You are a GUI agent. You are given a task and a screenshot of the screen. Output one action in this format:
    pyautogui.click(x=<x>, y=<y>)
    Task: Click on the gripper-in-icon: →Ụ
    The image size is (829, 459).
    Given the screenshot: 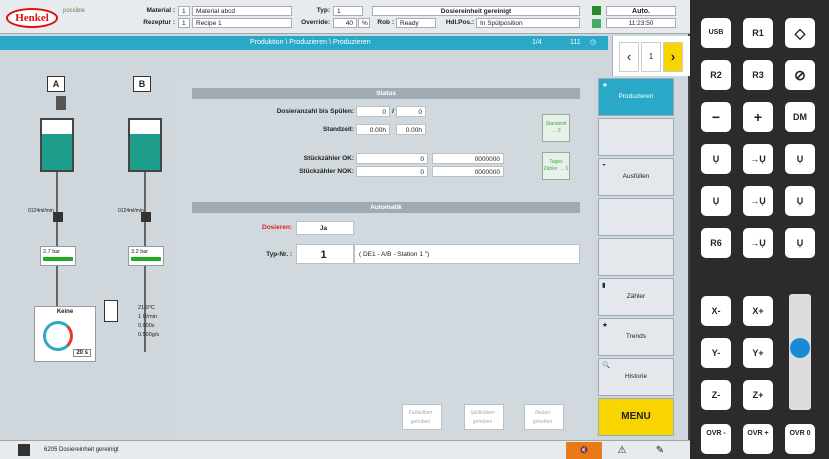 What is the action you would take?
    pyautogui.click(x=758, y=243)
    